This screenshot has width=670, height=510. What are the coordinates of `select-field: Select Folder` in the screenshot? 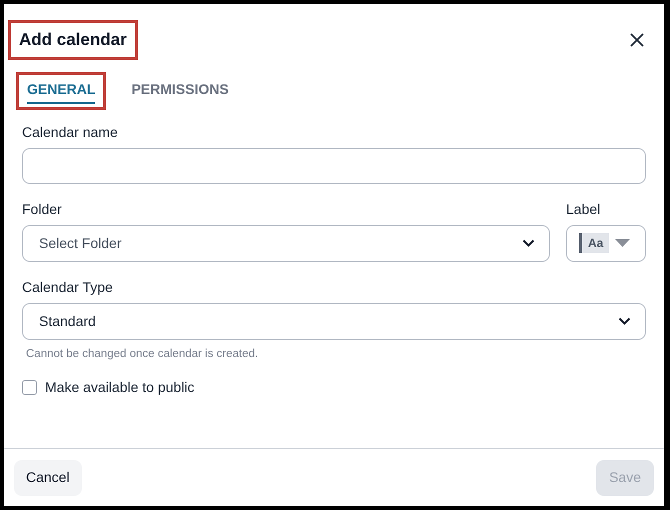 It's located at (286, 243).